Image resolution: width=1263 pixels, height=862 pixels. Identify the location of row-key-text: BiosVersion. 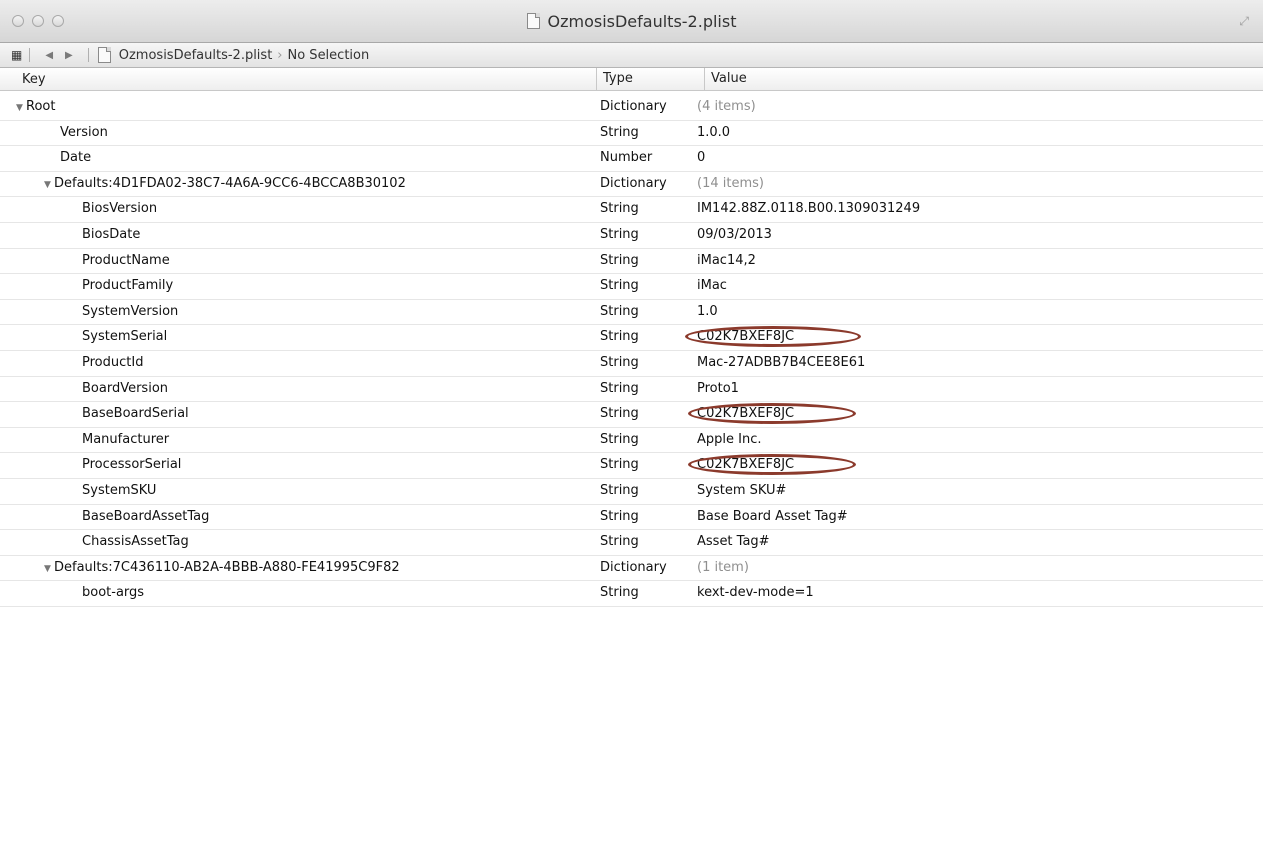
(120, 209).